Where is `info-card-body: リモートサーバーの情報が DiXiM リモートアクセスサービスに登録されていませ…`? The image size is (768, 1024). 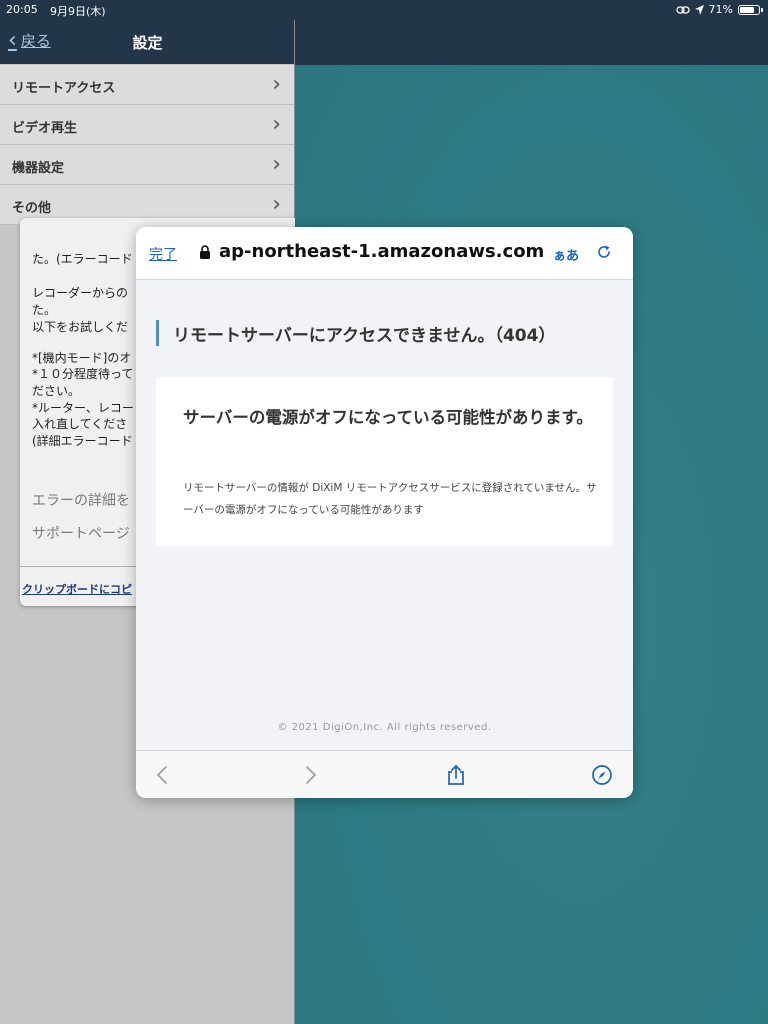 info-card-body: リモートサーバーの情報が DiXiM リモートアクセスサービスに登録されていませ… is located at coordinates (390, 499).